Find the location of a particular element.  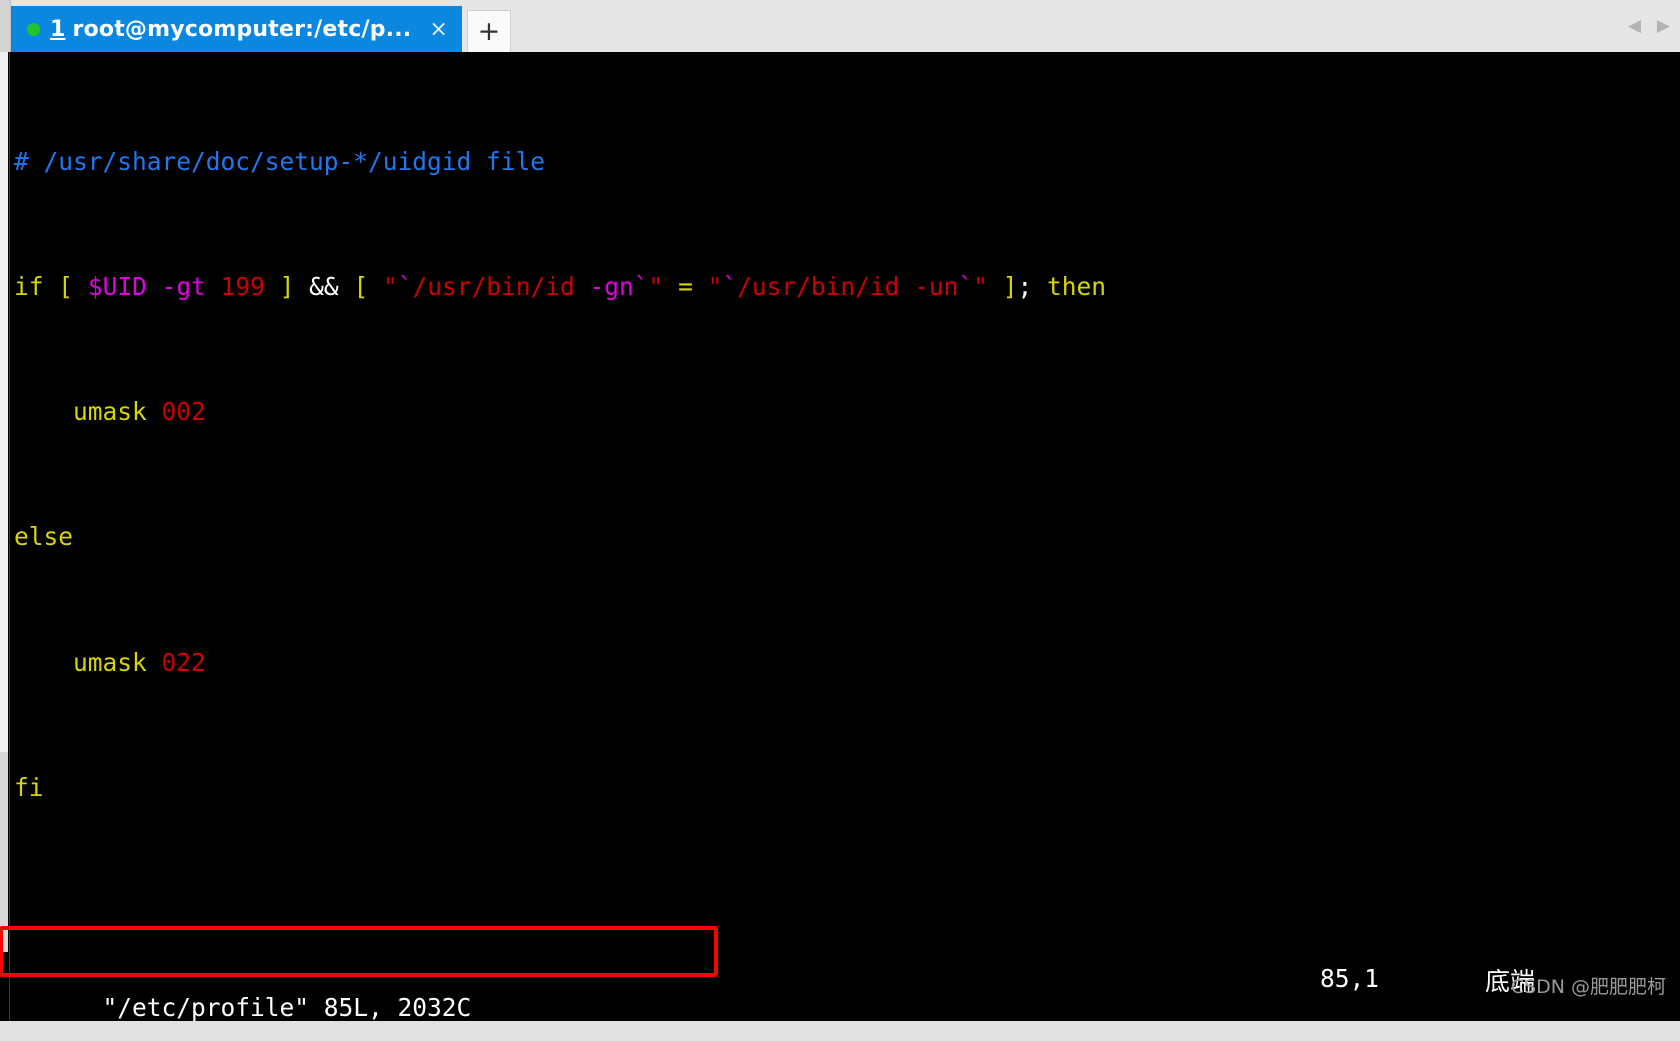

tab-status-dot is located at coordinates (33, 29).